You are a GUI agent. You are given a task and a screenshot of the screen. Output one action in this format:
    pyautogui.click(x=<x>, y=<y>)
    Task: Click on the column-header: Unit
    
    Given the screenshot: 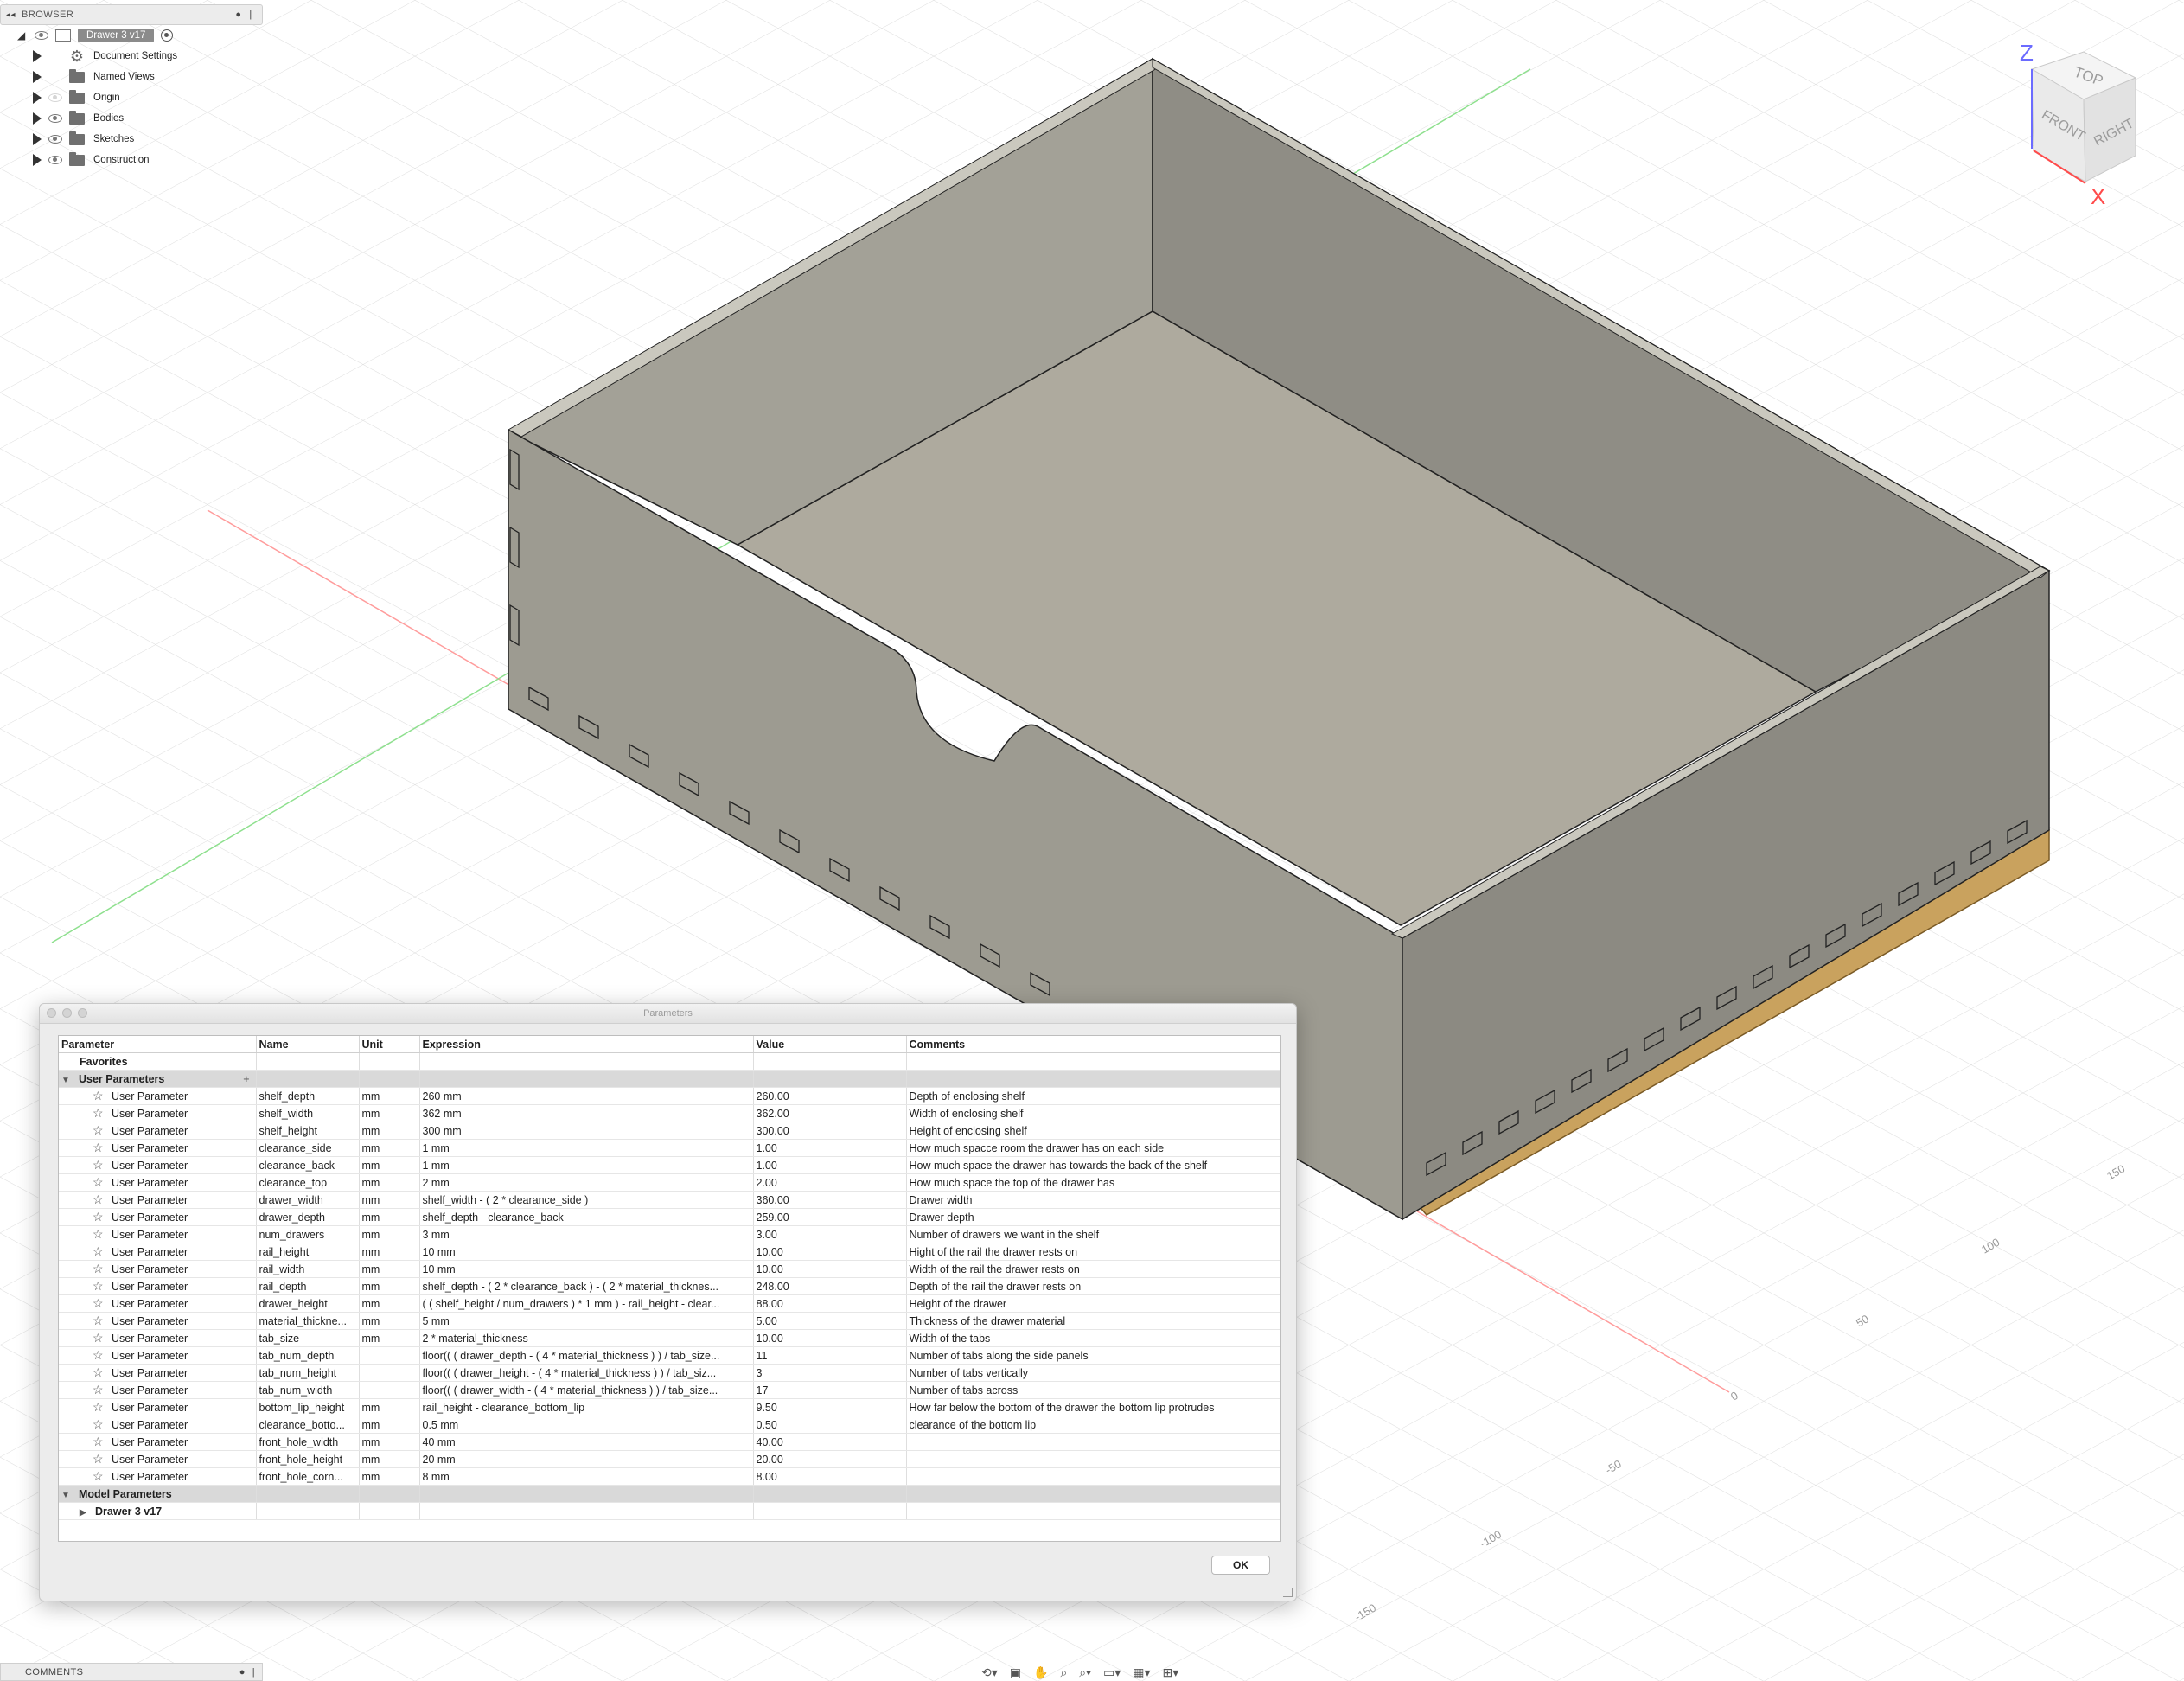 What is the action you would take?
    pyautogui.click(x=390, y=1044)
    